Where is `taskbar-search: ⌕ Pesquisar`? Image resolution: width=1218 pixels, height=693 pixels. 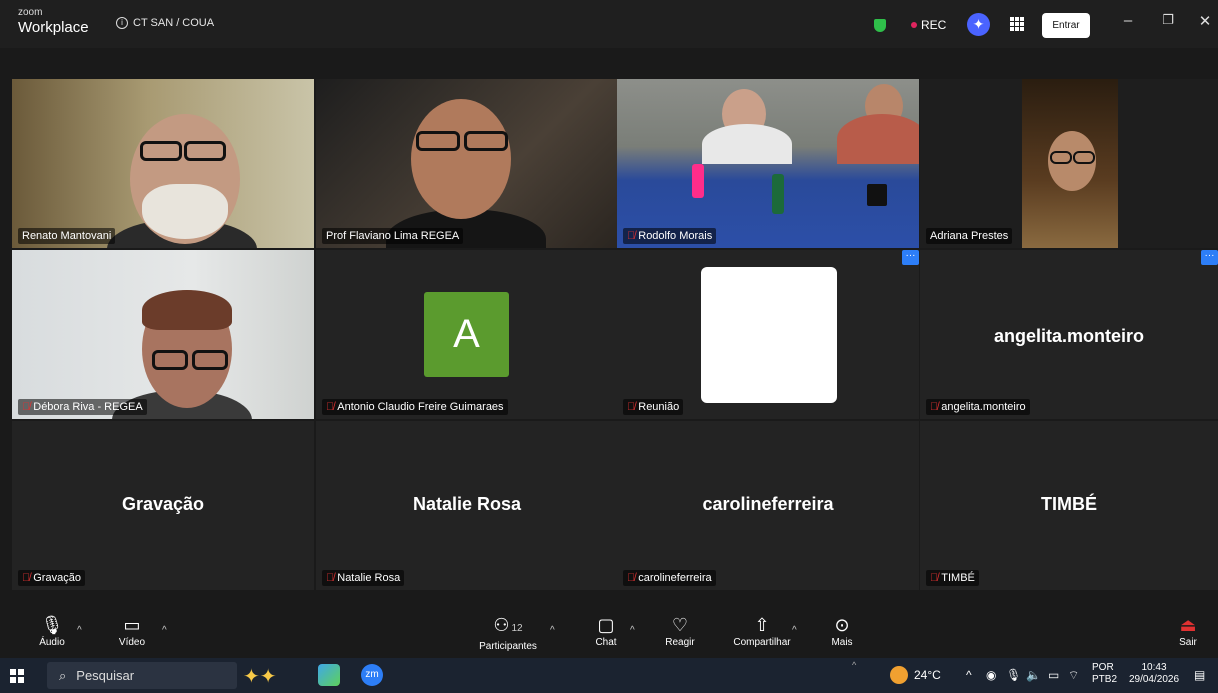 taskbar-search: ⌕ Pesquisar is located at coordinates (142, 675).